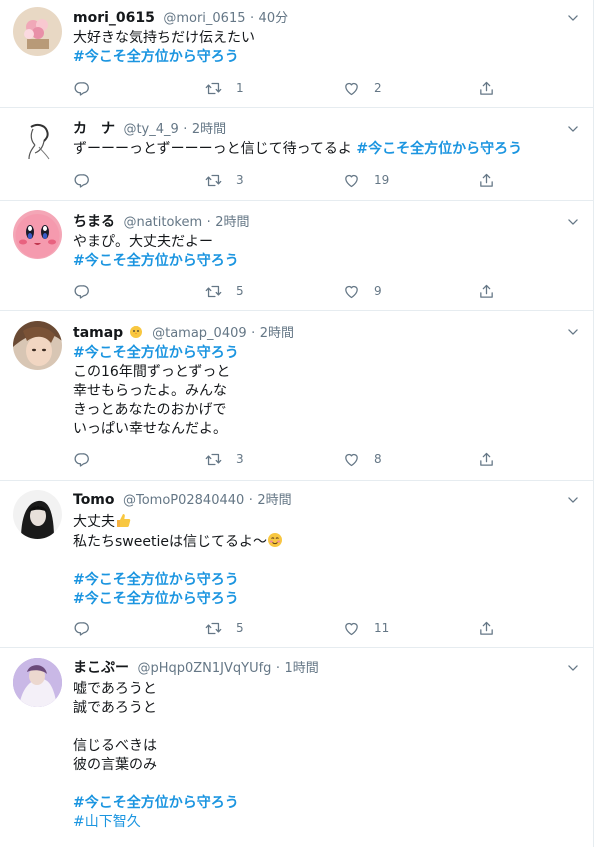 This screenshot has width=594, height=847. What do you see at coordinates (288, 459) in the screenshot?
I see `tweet-actions: 3 8` at bounding box center [288, 459].